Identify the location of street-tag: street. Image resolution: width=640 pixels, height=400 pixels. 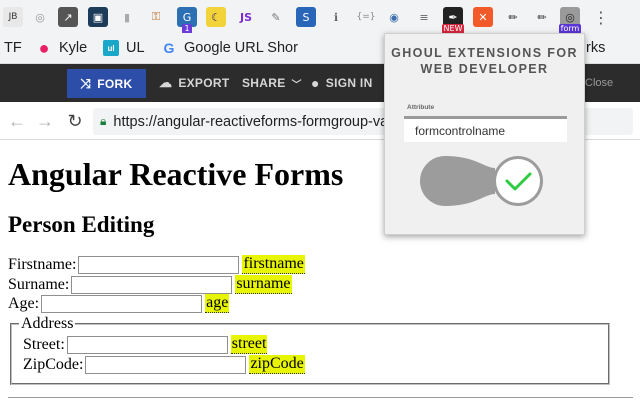
(249, 344).